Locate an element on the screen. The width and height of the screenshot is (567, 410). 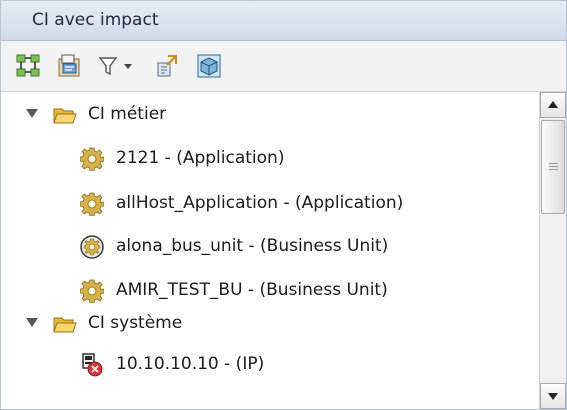
scroll-down-button is located at coordinates (553, 396).